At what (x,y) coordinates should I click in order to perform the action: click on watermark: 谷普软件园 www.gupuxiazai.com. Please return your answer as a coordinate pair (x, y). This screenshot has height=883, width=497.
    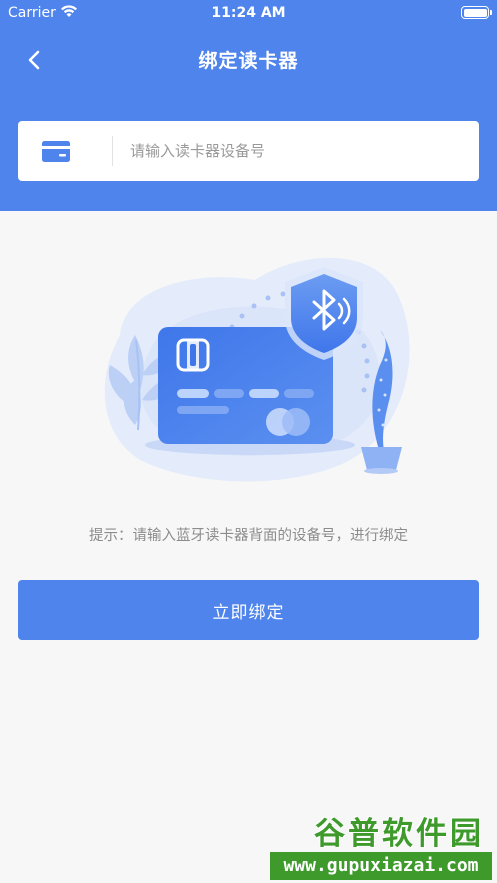
    Looking at the image, I should click on (381, 844).